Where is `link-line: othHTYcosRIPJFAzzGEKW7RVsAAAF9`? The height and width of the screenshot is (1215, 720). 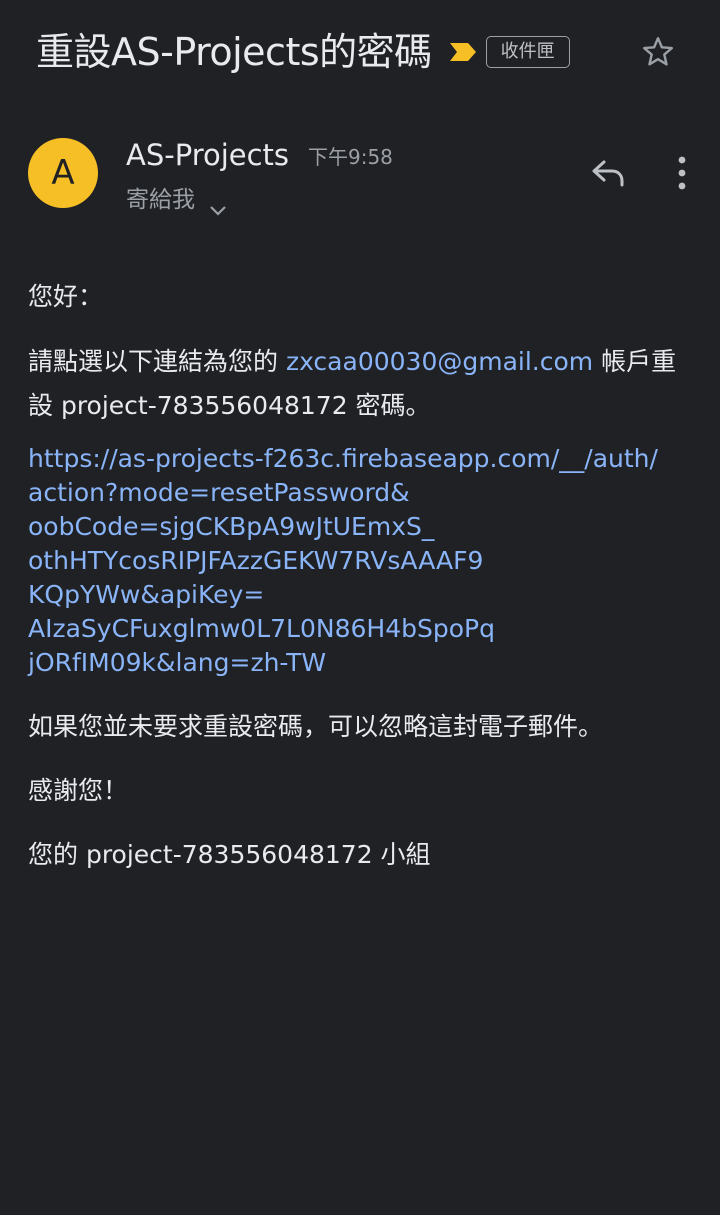 link-line: othHTYcosRIPJFAzzGEKW7RVsAAAF9 is located at coordinates (256, 560).